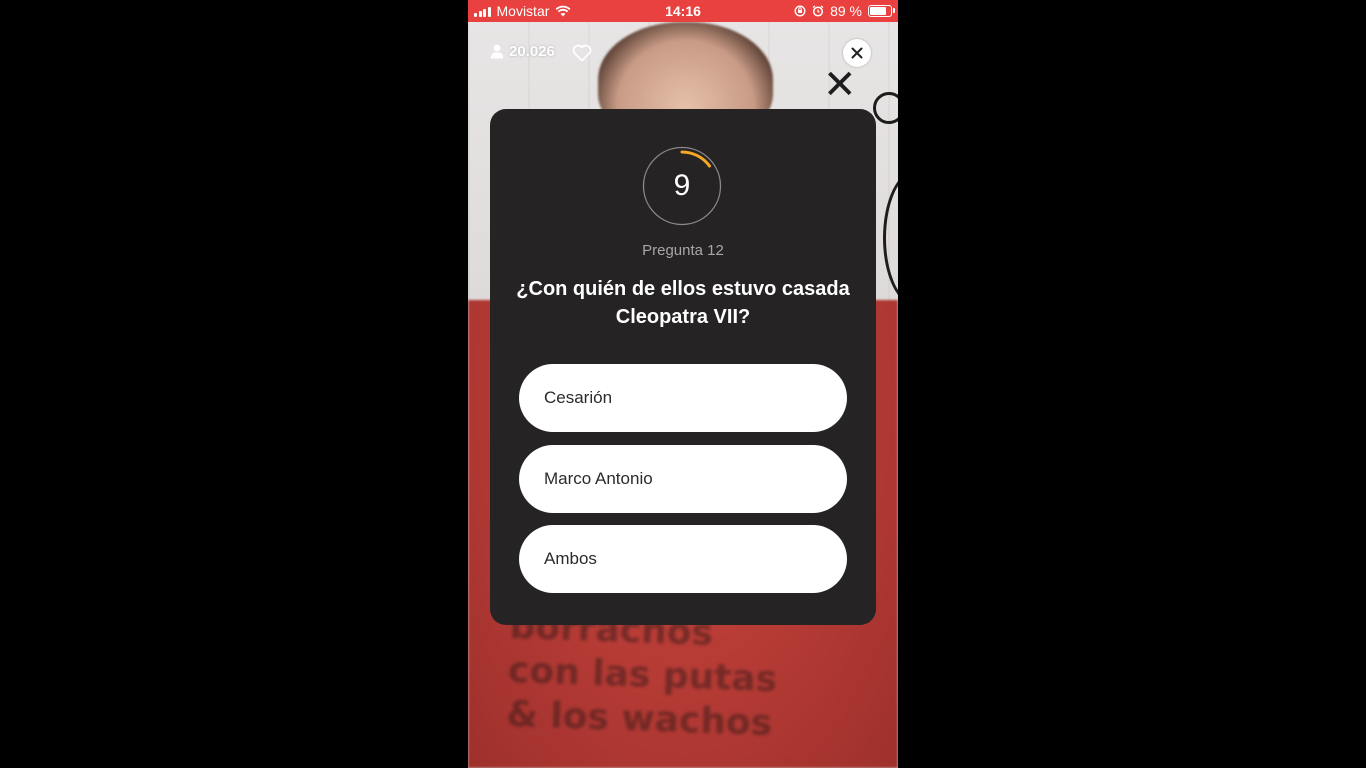 The height and width of the screenshot is (768, 1366). Describe the element at coordinates (885, 108) in the screenshot. I see `wall-drawing-circle` at that location.